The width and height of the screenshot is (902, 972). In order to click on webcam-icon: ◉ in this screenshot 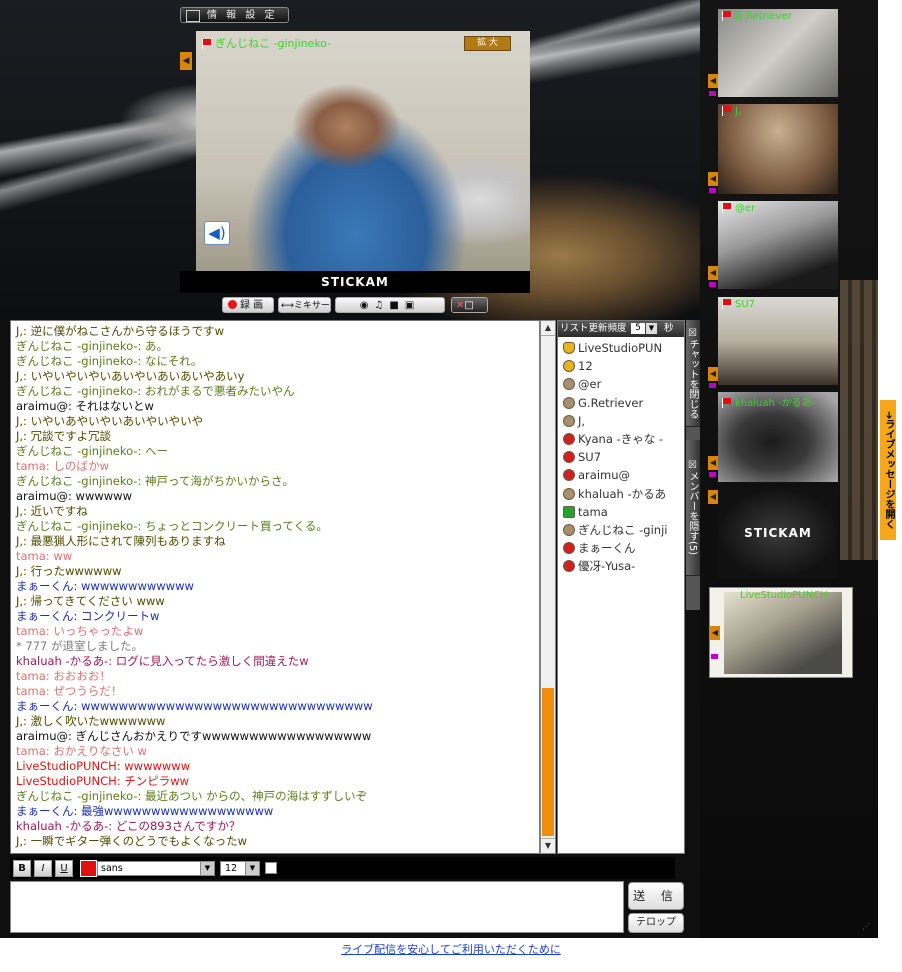, I will do `click(367, 305)`.